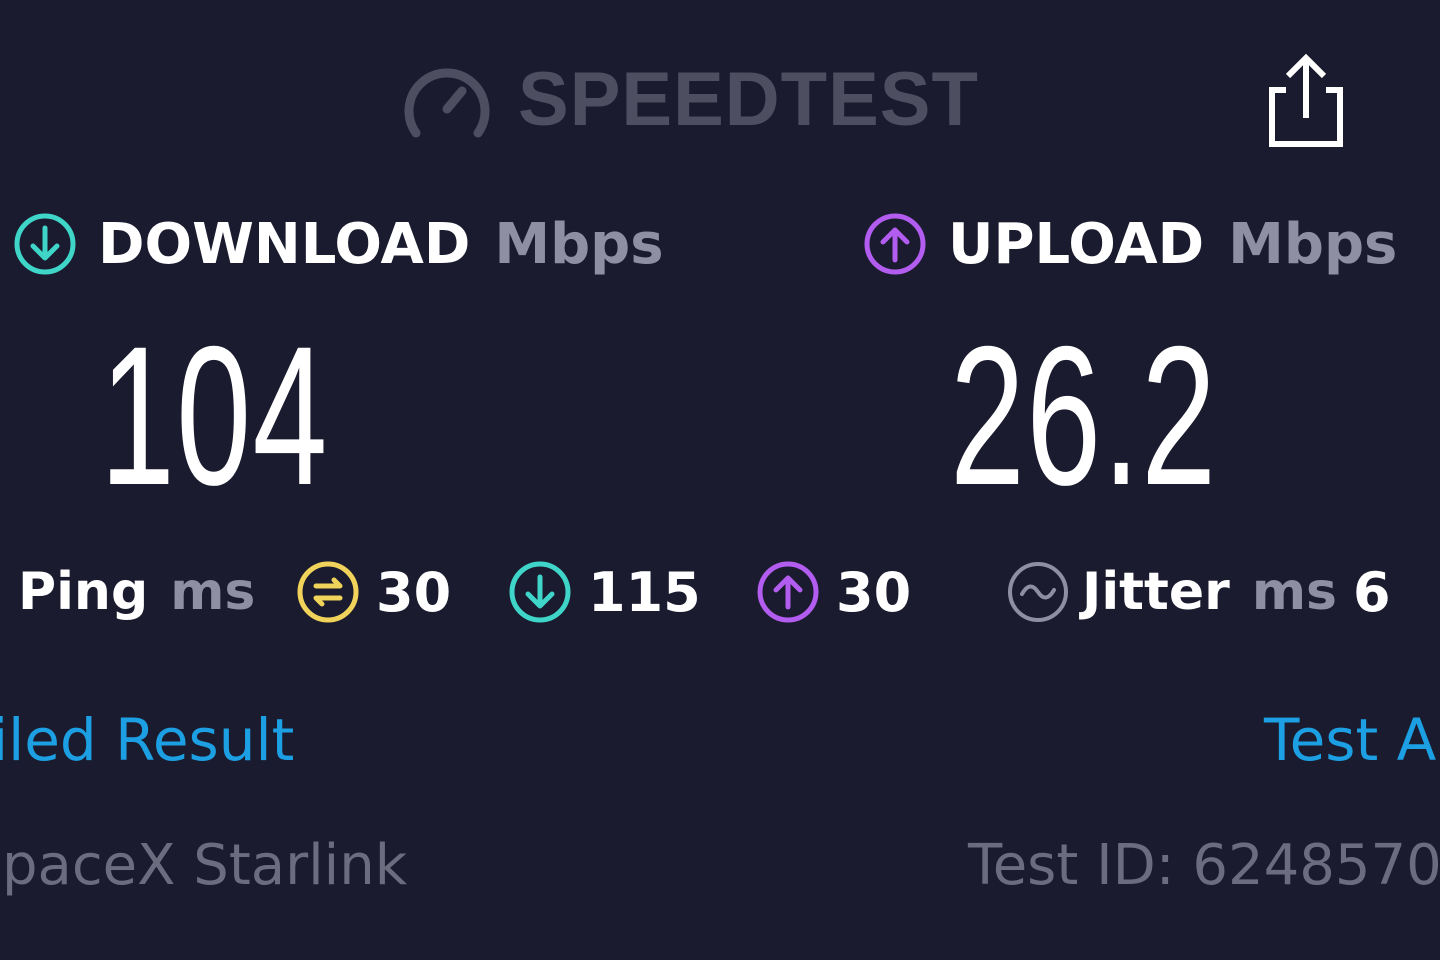  I want to click on download-ping-value: 115, so click(644, 592).